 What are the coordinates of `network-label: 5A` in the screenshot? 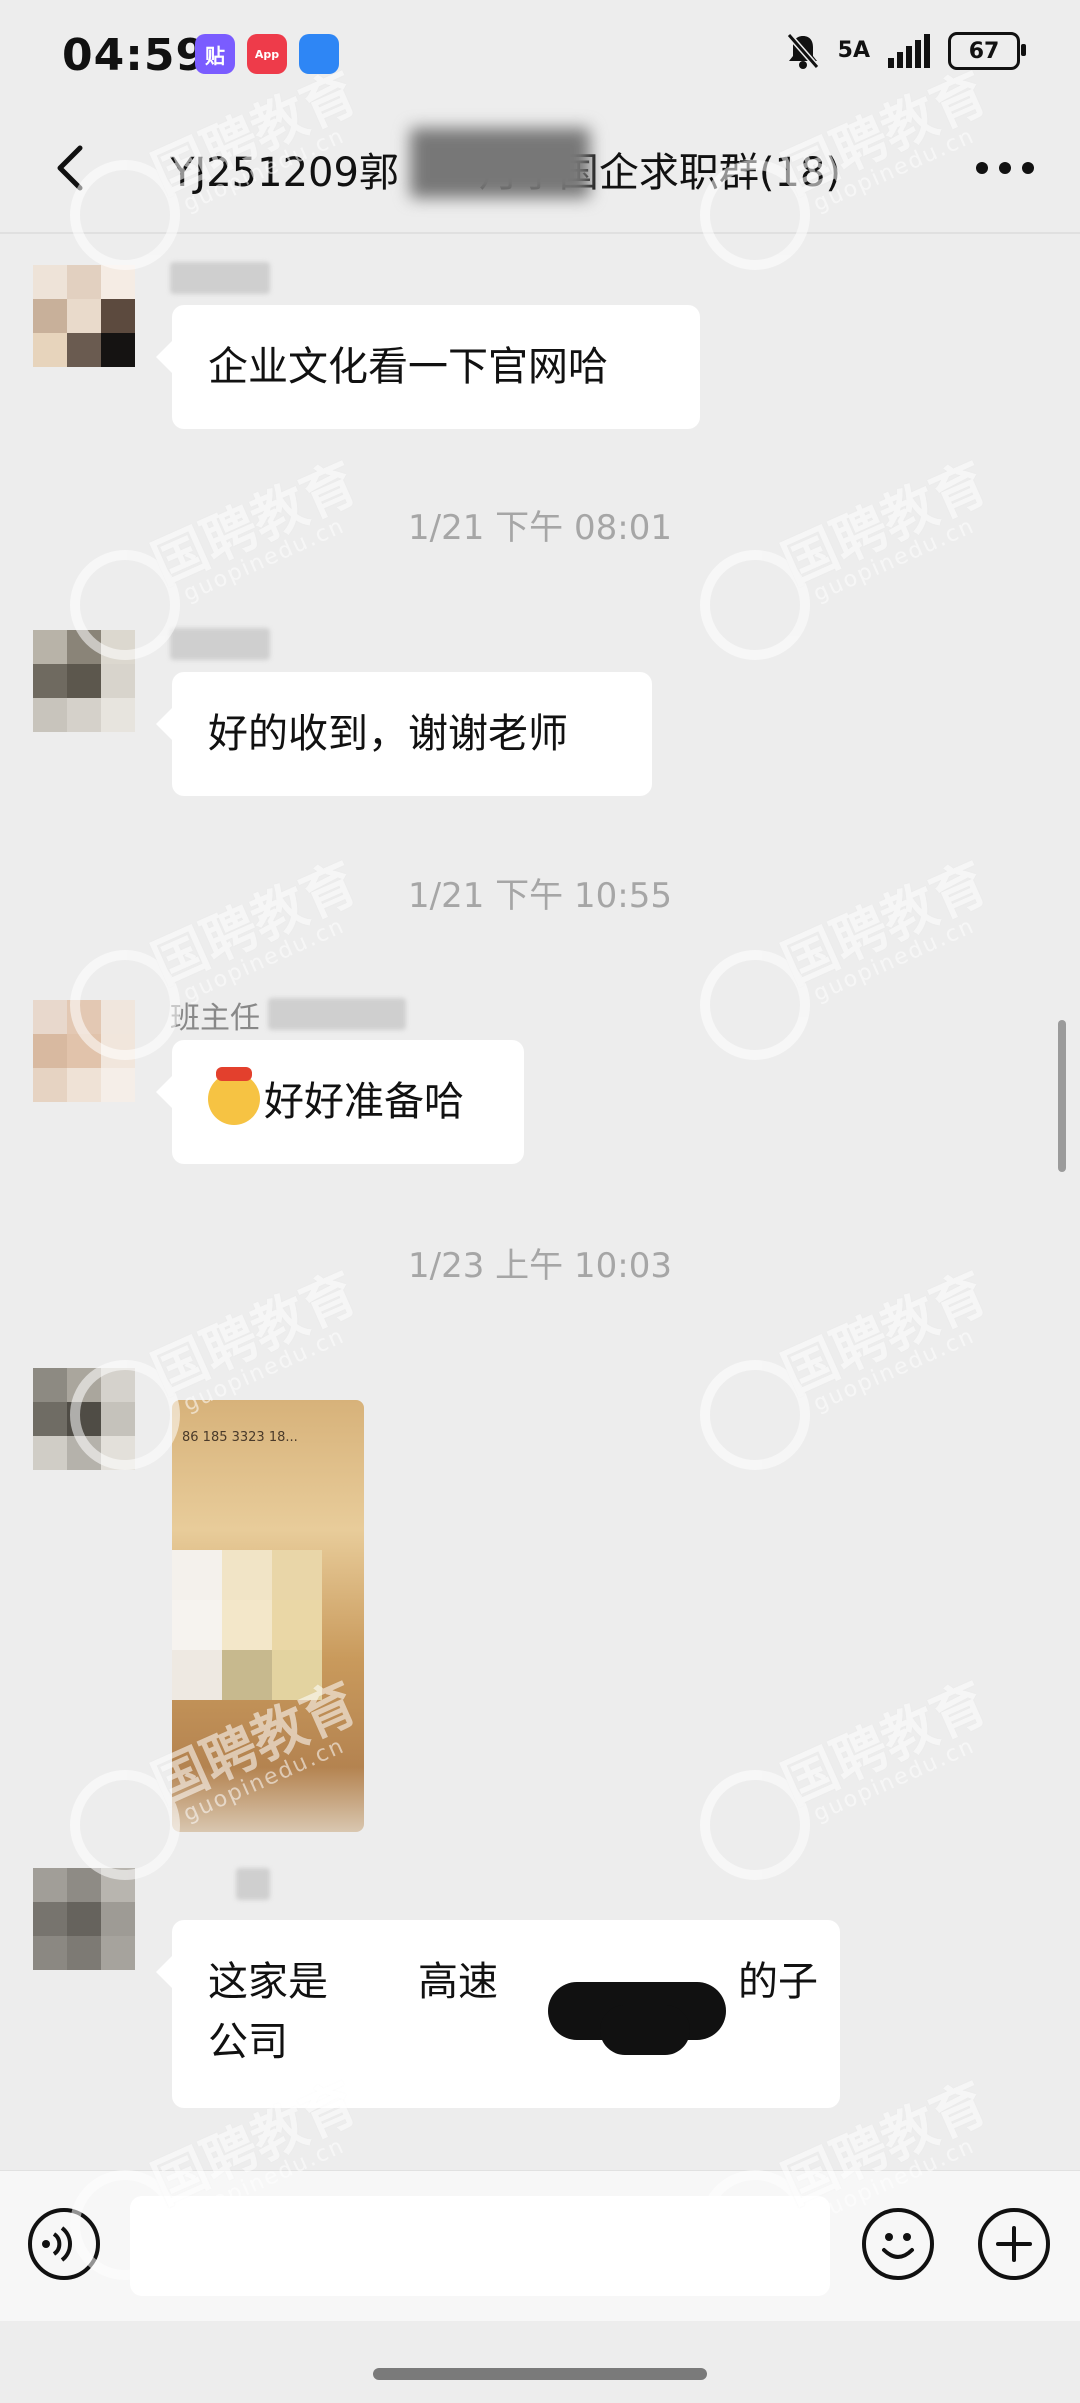 It's located at (853, 50).